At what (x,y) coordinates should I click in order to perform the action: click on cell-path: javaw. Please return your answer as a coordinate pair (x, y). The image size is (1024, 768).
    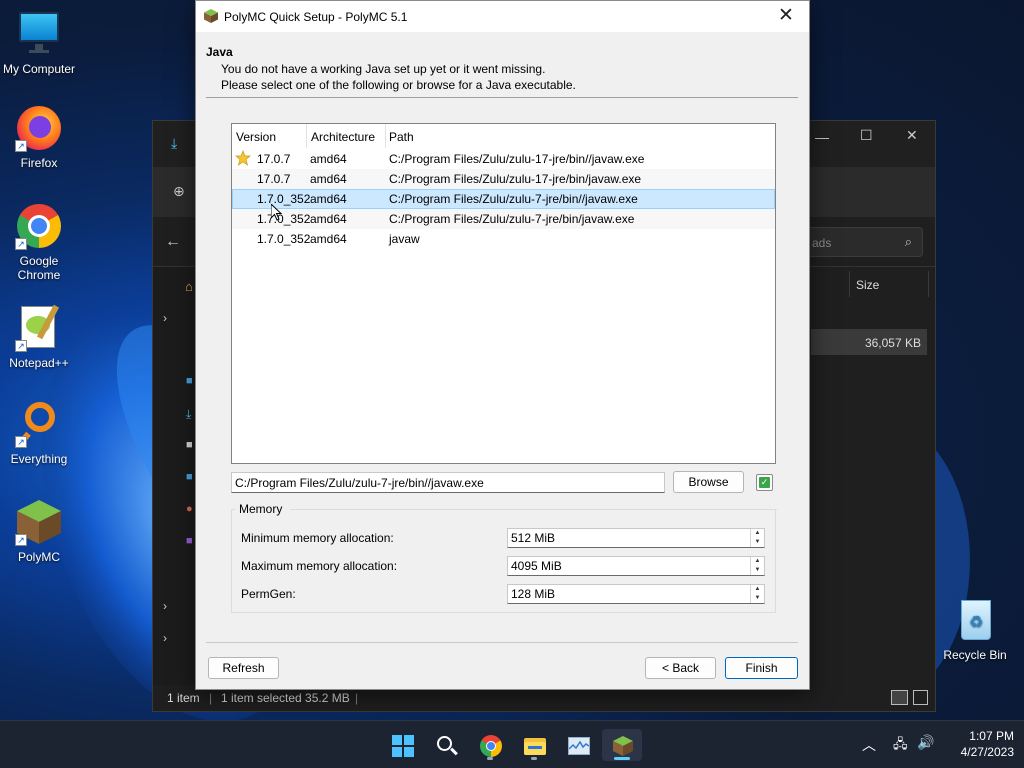
    Looking at the image, I should click on (404, 239).